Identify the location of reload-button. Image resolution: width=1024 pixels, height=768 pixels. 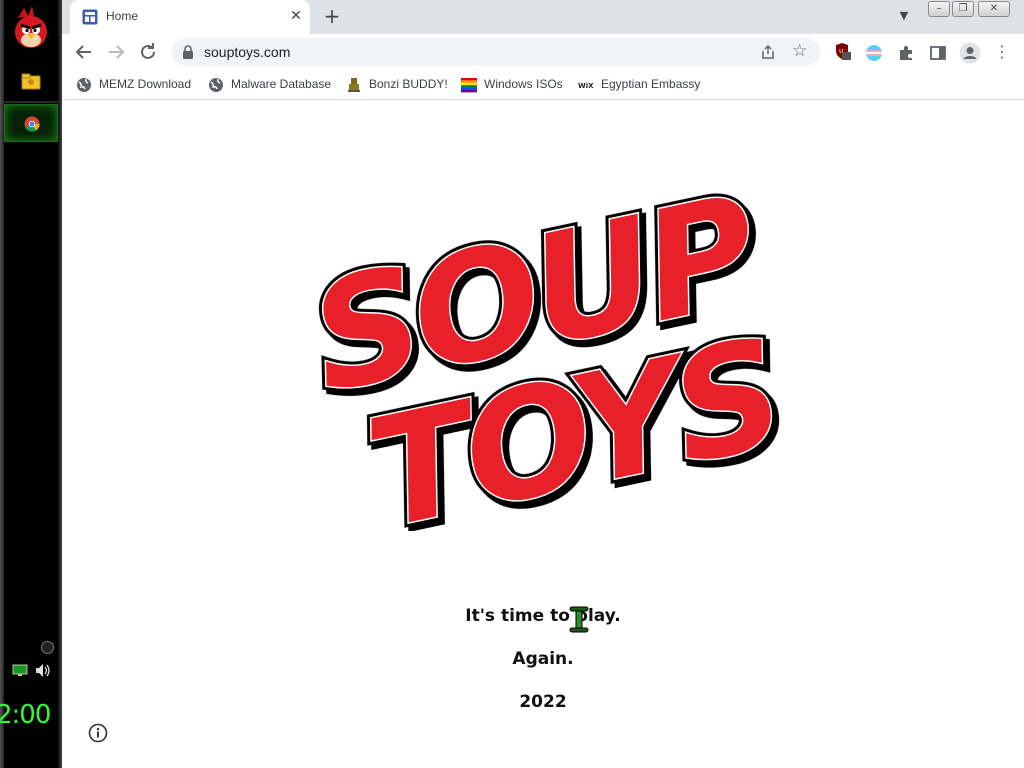
(148, 52).